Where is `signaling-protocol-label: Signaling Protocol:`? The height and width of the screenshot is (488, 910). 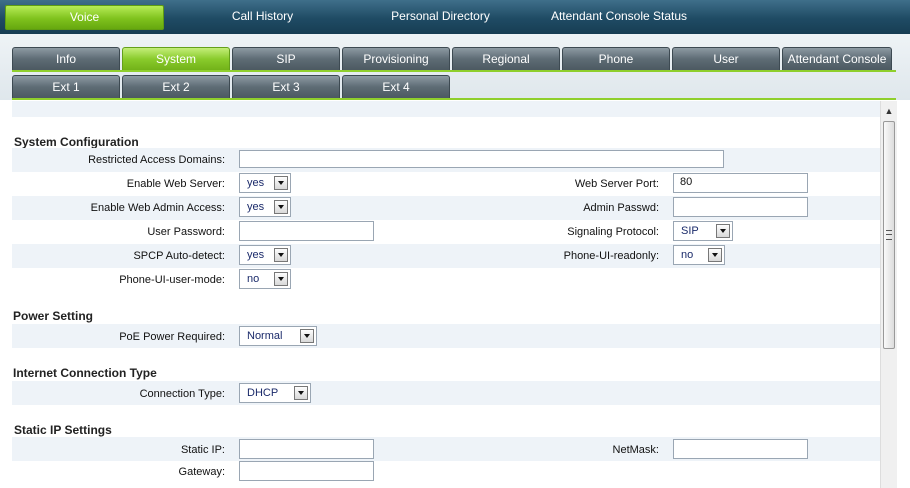 signaling-protocol-label: Signaling Protocol: is located at coordinates (613, 232).